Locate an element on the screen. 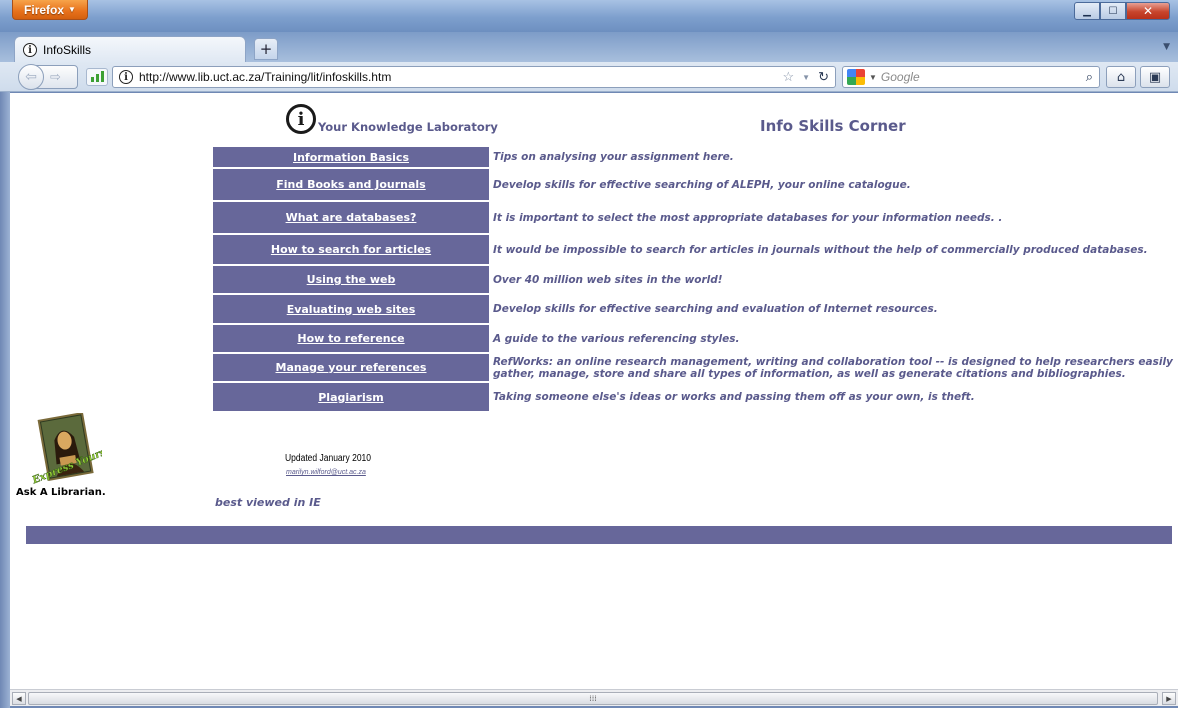 Image resolution: width=1178 pixels, height=708 pixels. home-button: ⌂ is located at coordinates (1121, 77).